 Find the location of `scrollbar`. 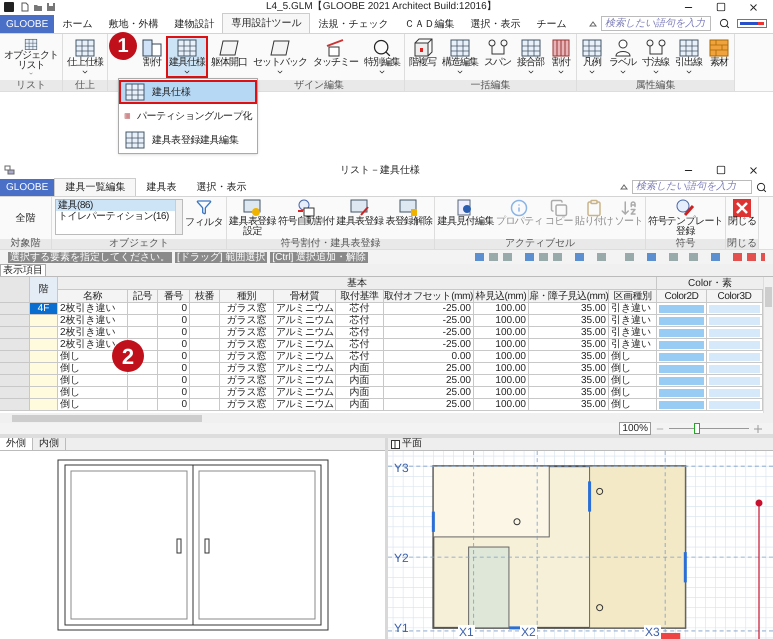

scrollbar is located at coordinates (178, 217).